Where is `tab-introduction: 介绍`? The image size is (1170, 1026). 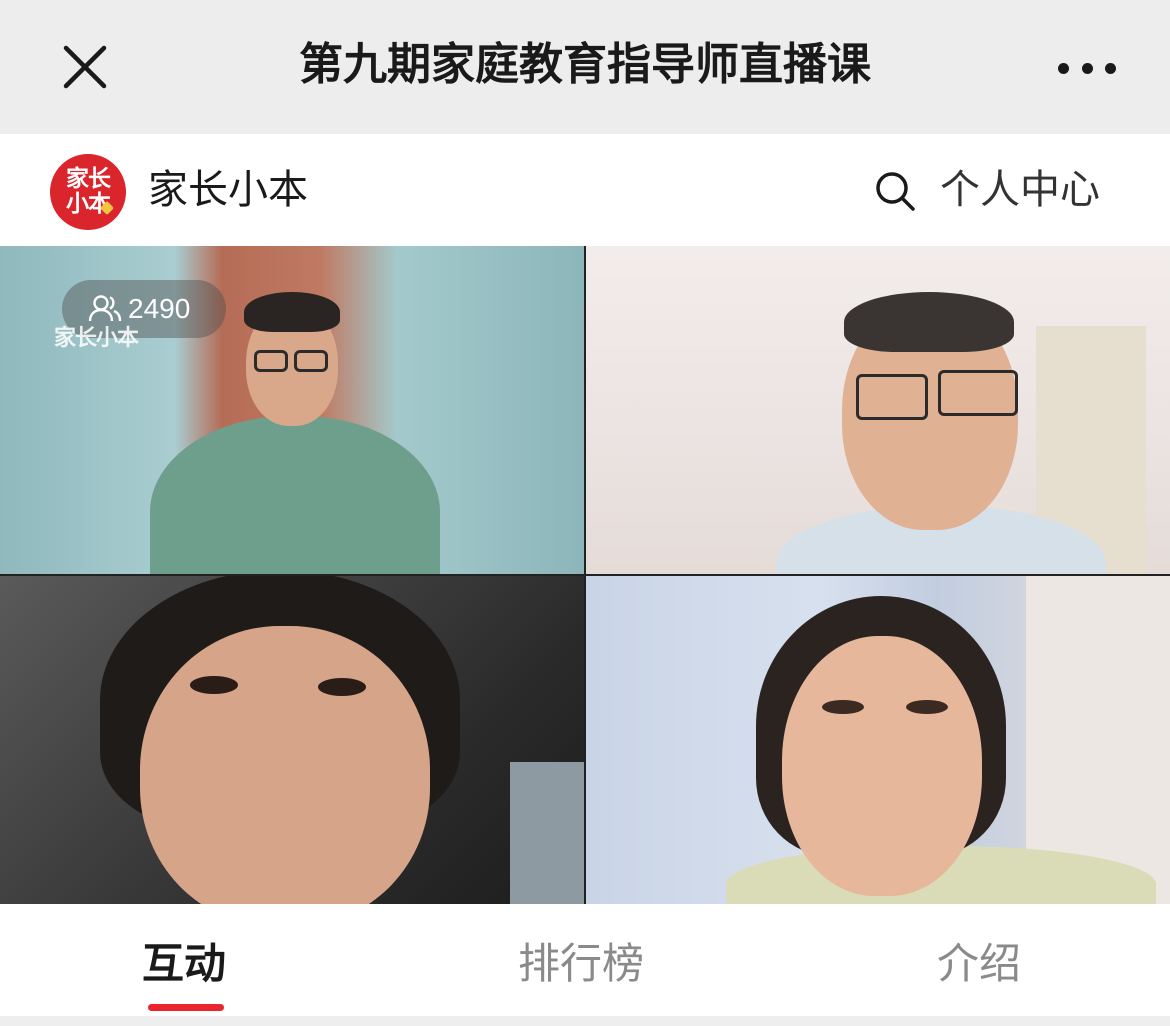
tab-introduction: 介绍 is located at coordinates (979, 964).